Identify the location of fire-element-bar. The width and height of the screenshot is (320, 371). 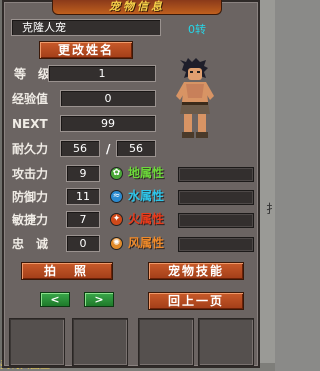
(216, 220).